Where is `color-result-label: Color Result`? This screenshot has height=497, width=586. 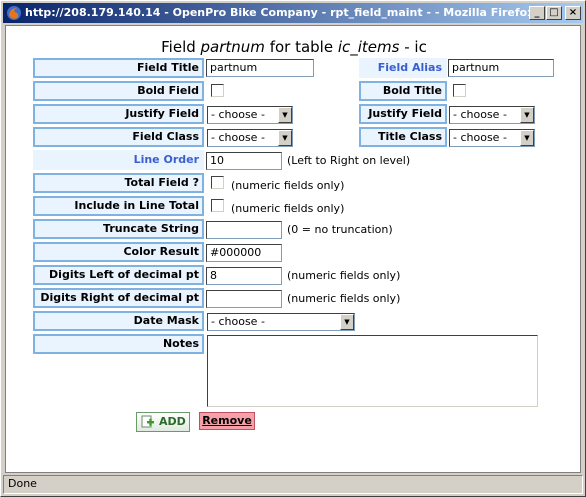
color-result-label: Color Result is located at coordinates (118, 252).